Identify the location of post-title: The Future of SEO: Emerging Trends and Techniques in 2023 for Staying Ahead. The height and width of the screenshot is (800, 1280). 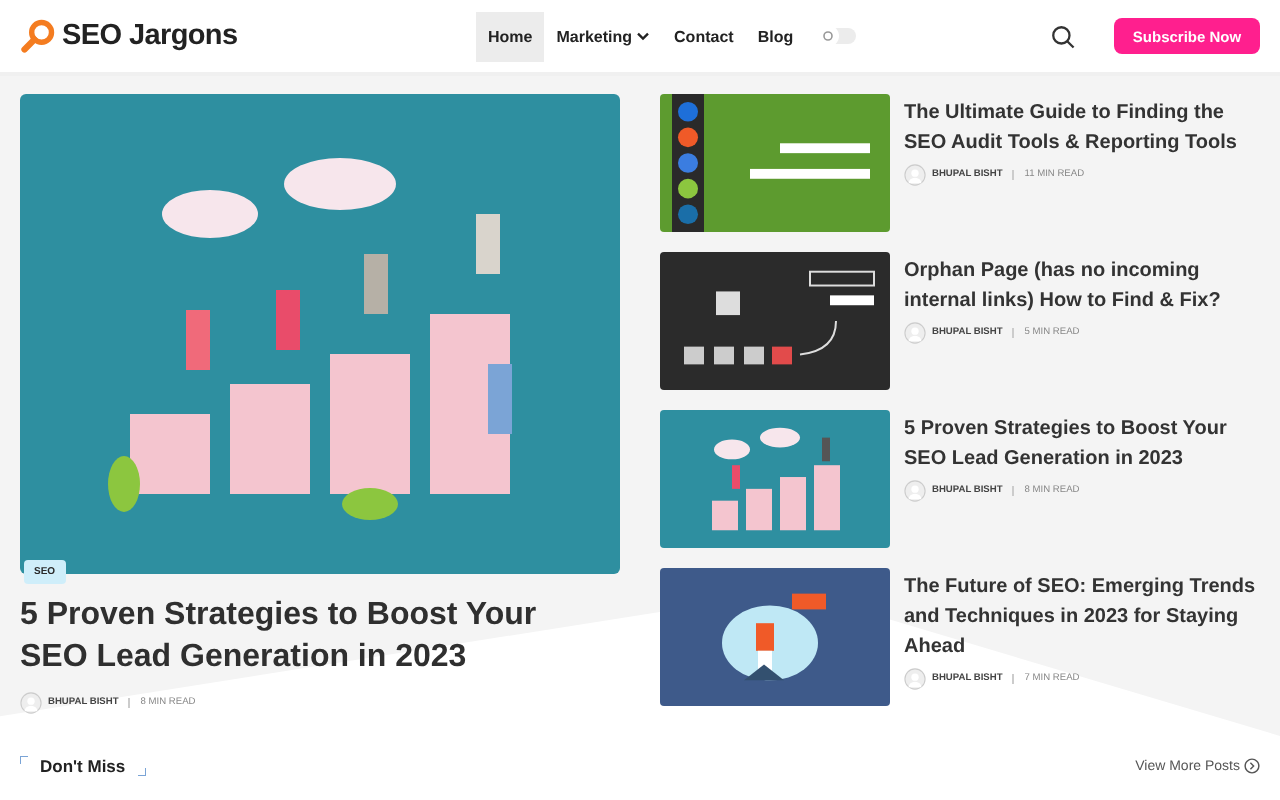
(1082, 617).